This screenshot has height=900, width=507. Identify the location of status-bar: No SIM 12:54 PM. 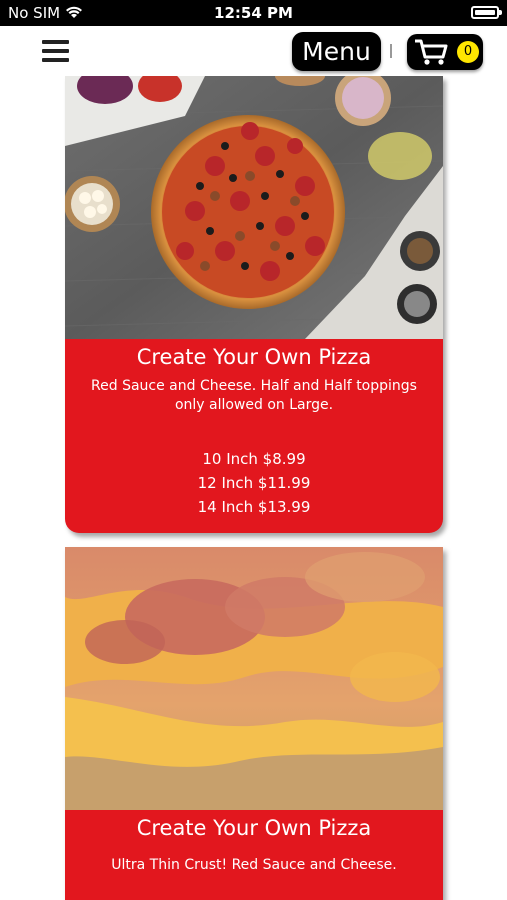
(253, 13).